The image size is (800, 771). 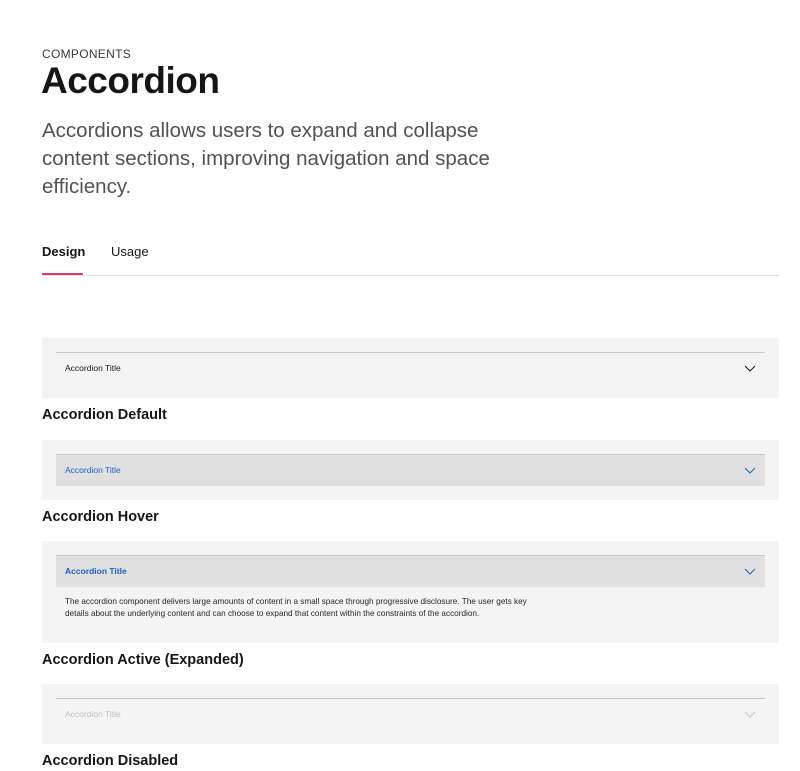 What do you see at coordinates (62, 274) in the screenshot?
I see `tab-selected-indicator` at bounding box center [62, 274].